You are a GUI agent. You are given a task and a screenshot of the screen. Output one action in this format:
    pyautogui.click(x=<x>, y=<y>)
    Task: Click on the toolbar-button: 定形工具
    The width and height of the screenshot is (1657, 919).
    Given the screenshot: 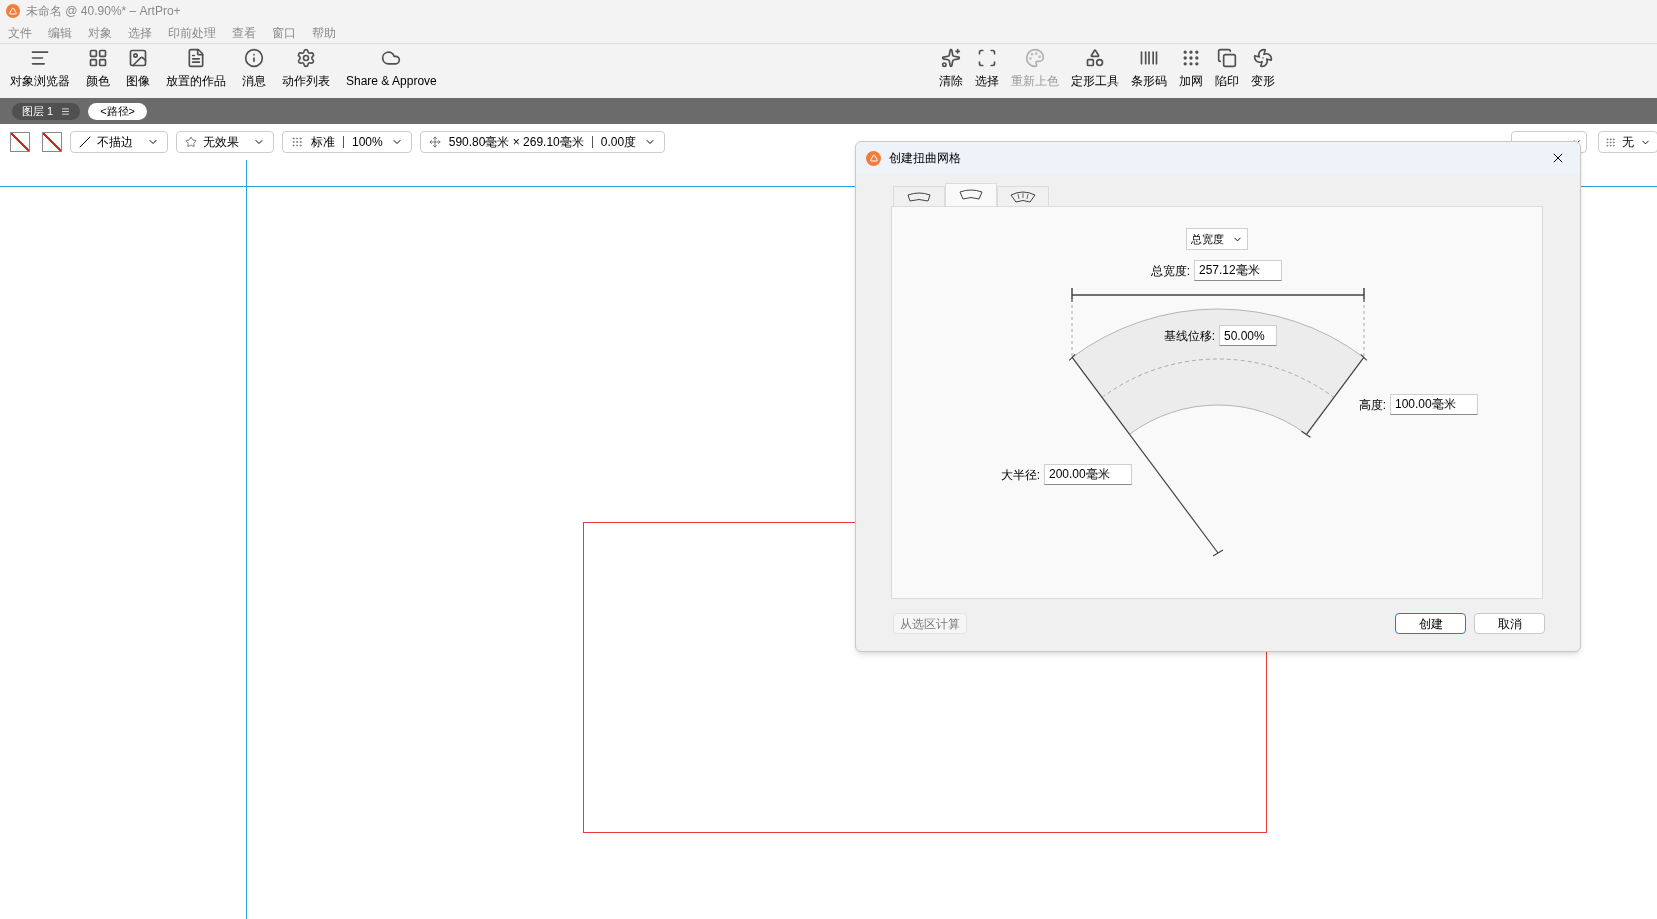 What is the action you would take?
    pyautogui.click(x=1094, y=67)
    